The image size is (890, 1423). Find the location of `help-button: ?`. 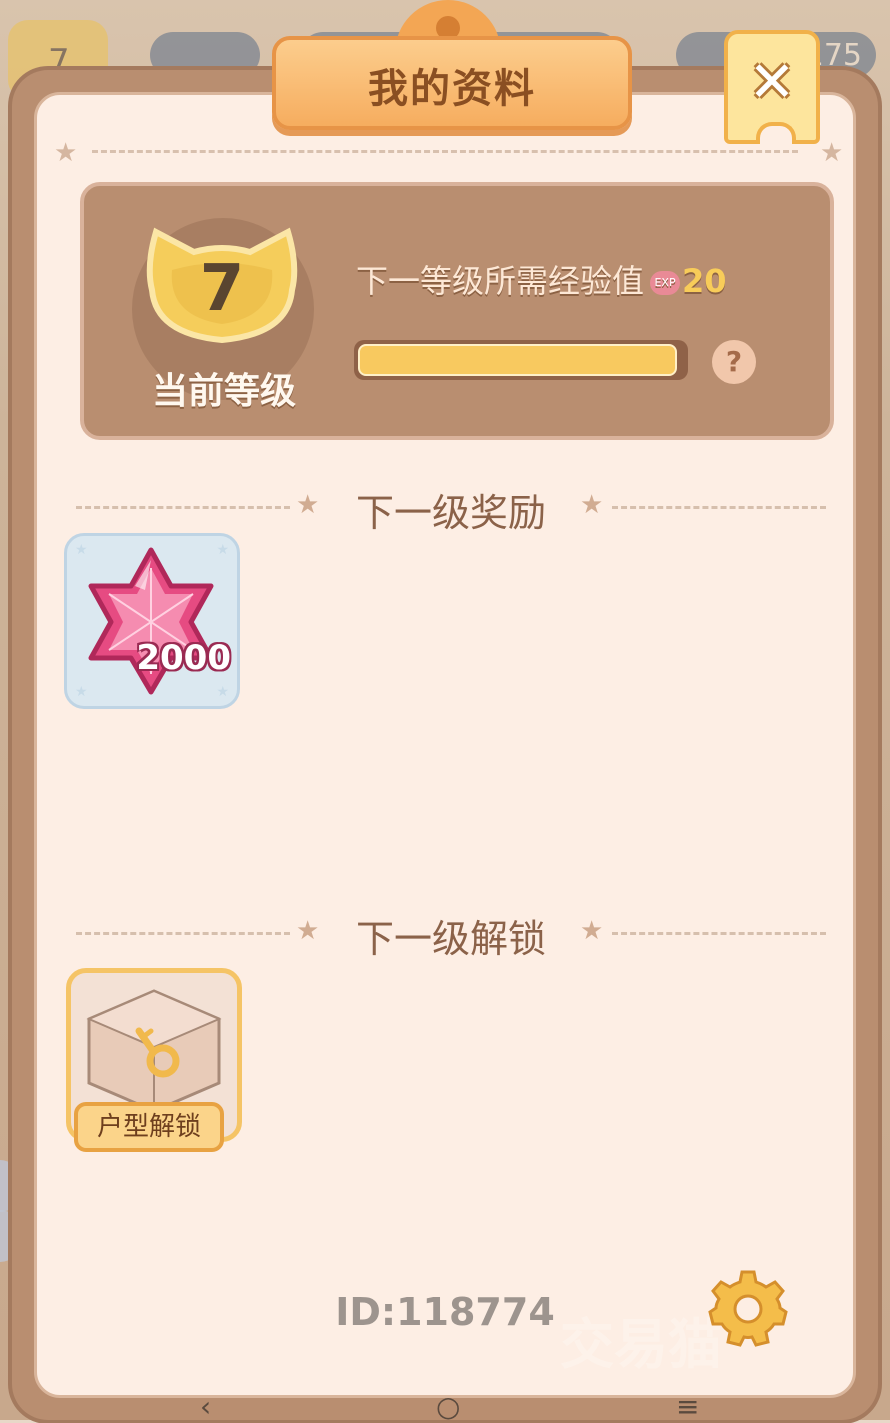

help-button: ? is located at coordinates (734, 362).